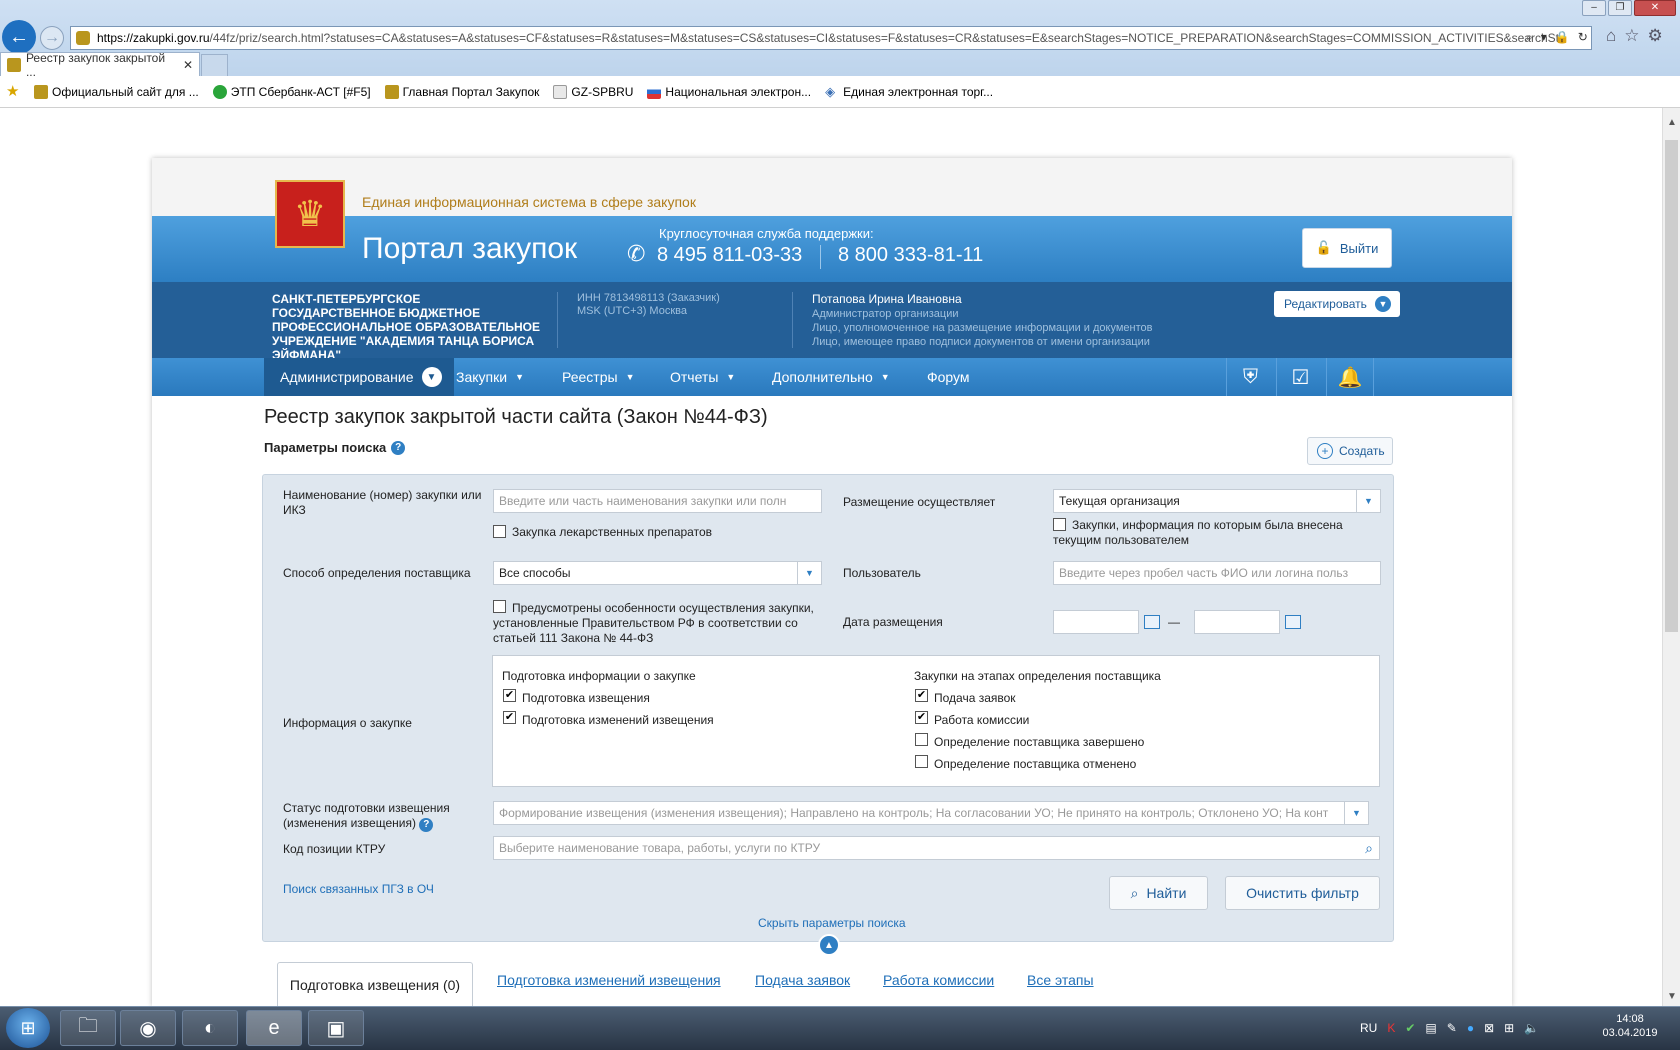 The width and height of the screenshot is (1680, 1050). Describe the element at coordinates (1509, 1028) in the screenshot. I see `network-icon: ⊞` at that location.